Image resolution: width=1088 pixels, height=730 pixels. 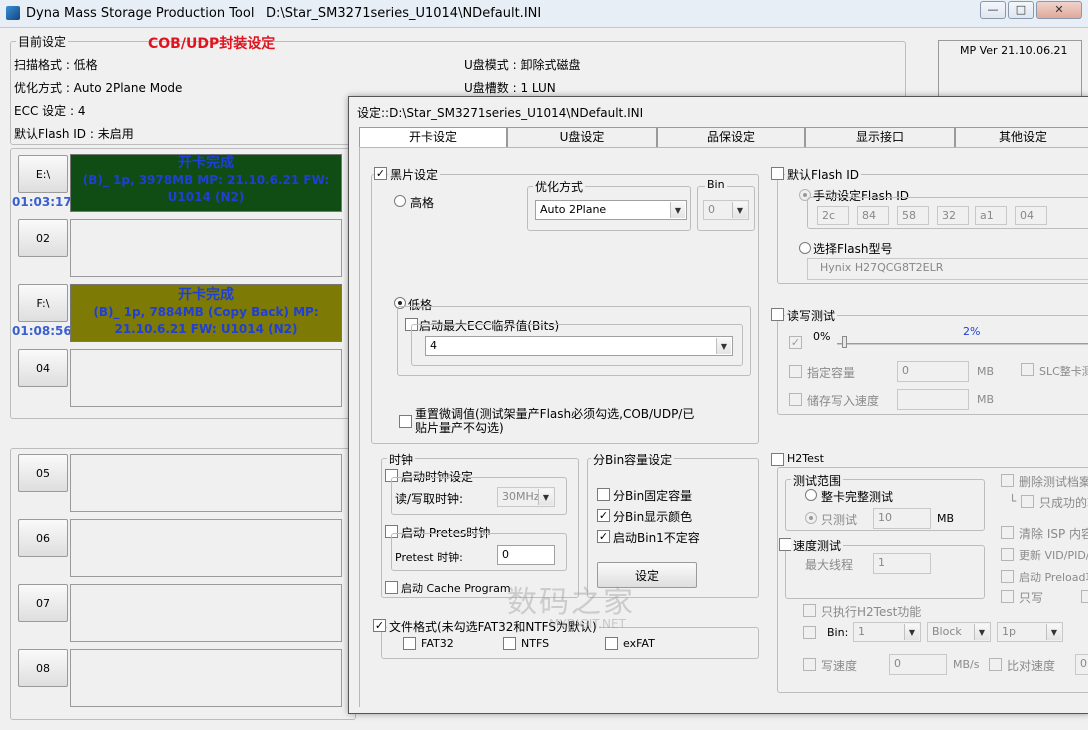 I want to click on block-select: Block ▼, so click(x=959, y=632).